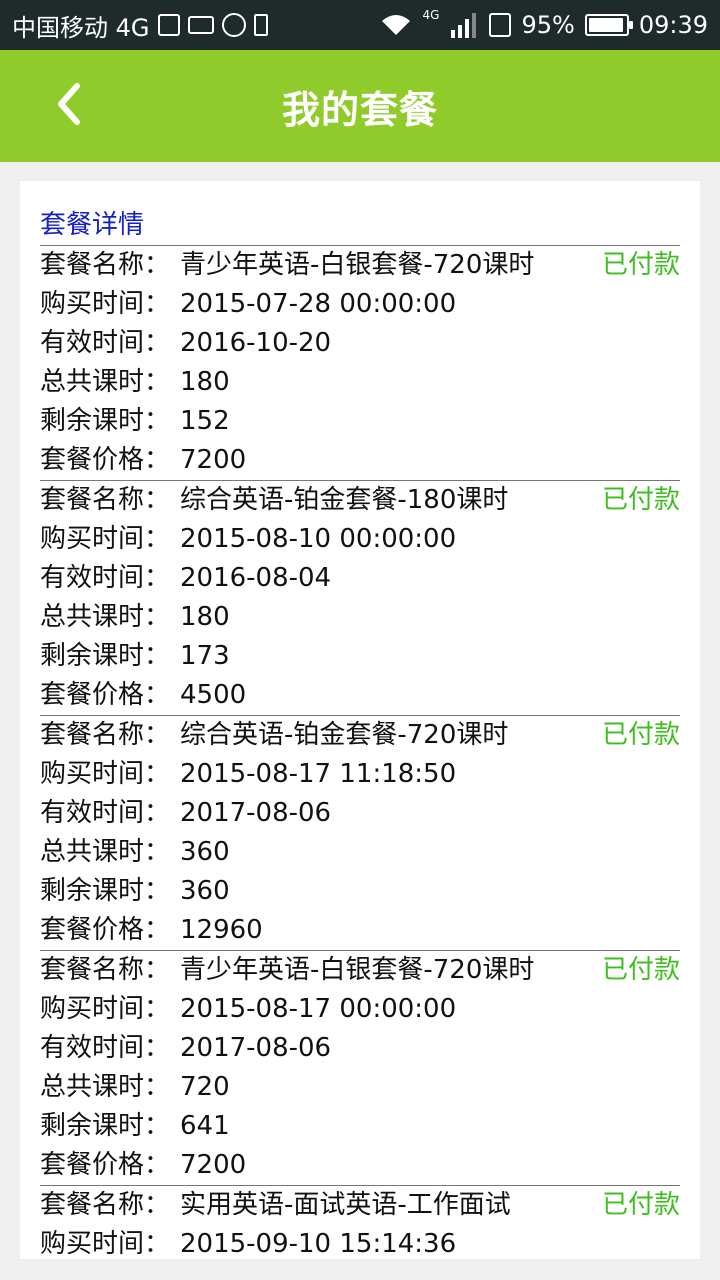 This screenshot has width=720, height=1280. I want to click on package-row-remaining-hours: 剩余课时： 360, so click(360, 891).